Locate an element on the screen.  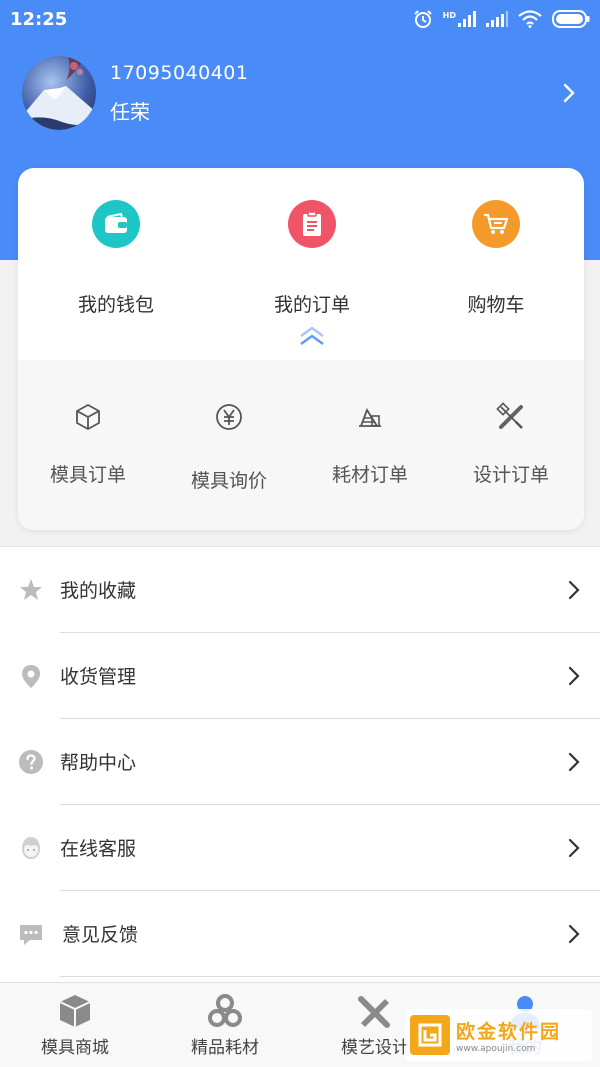
bottom-tab-bar: 模具商城 精品耗材 模艺设计 我的 欧金软件园 www.apouji is located at coordinates (300, 1024).